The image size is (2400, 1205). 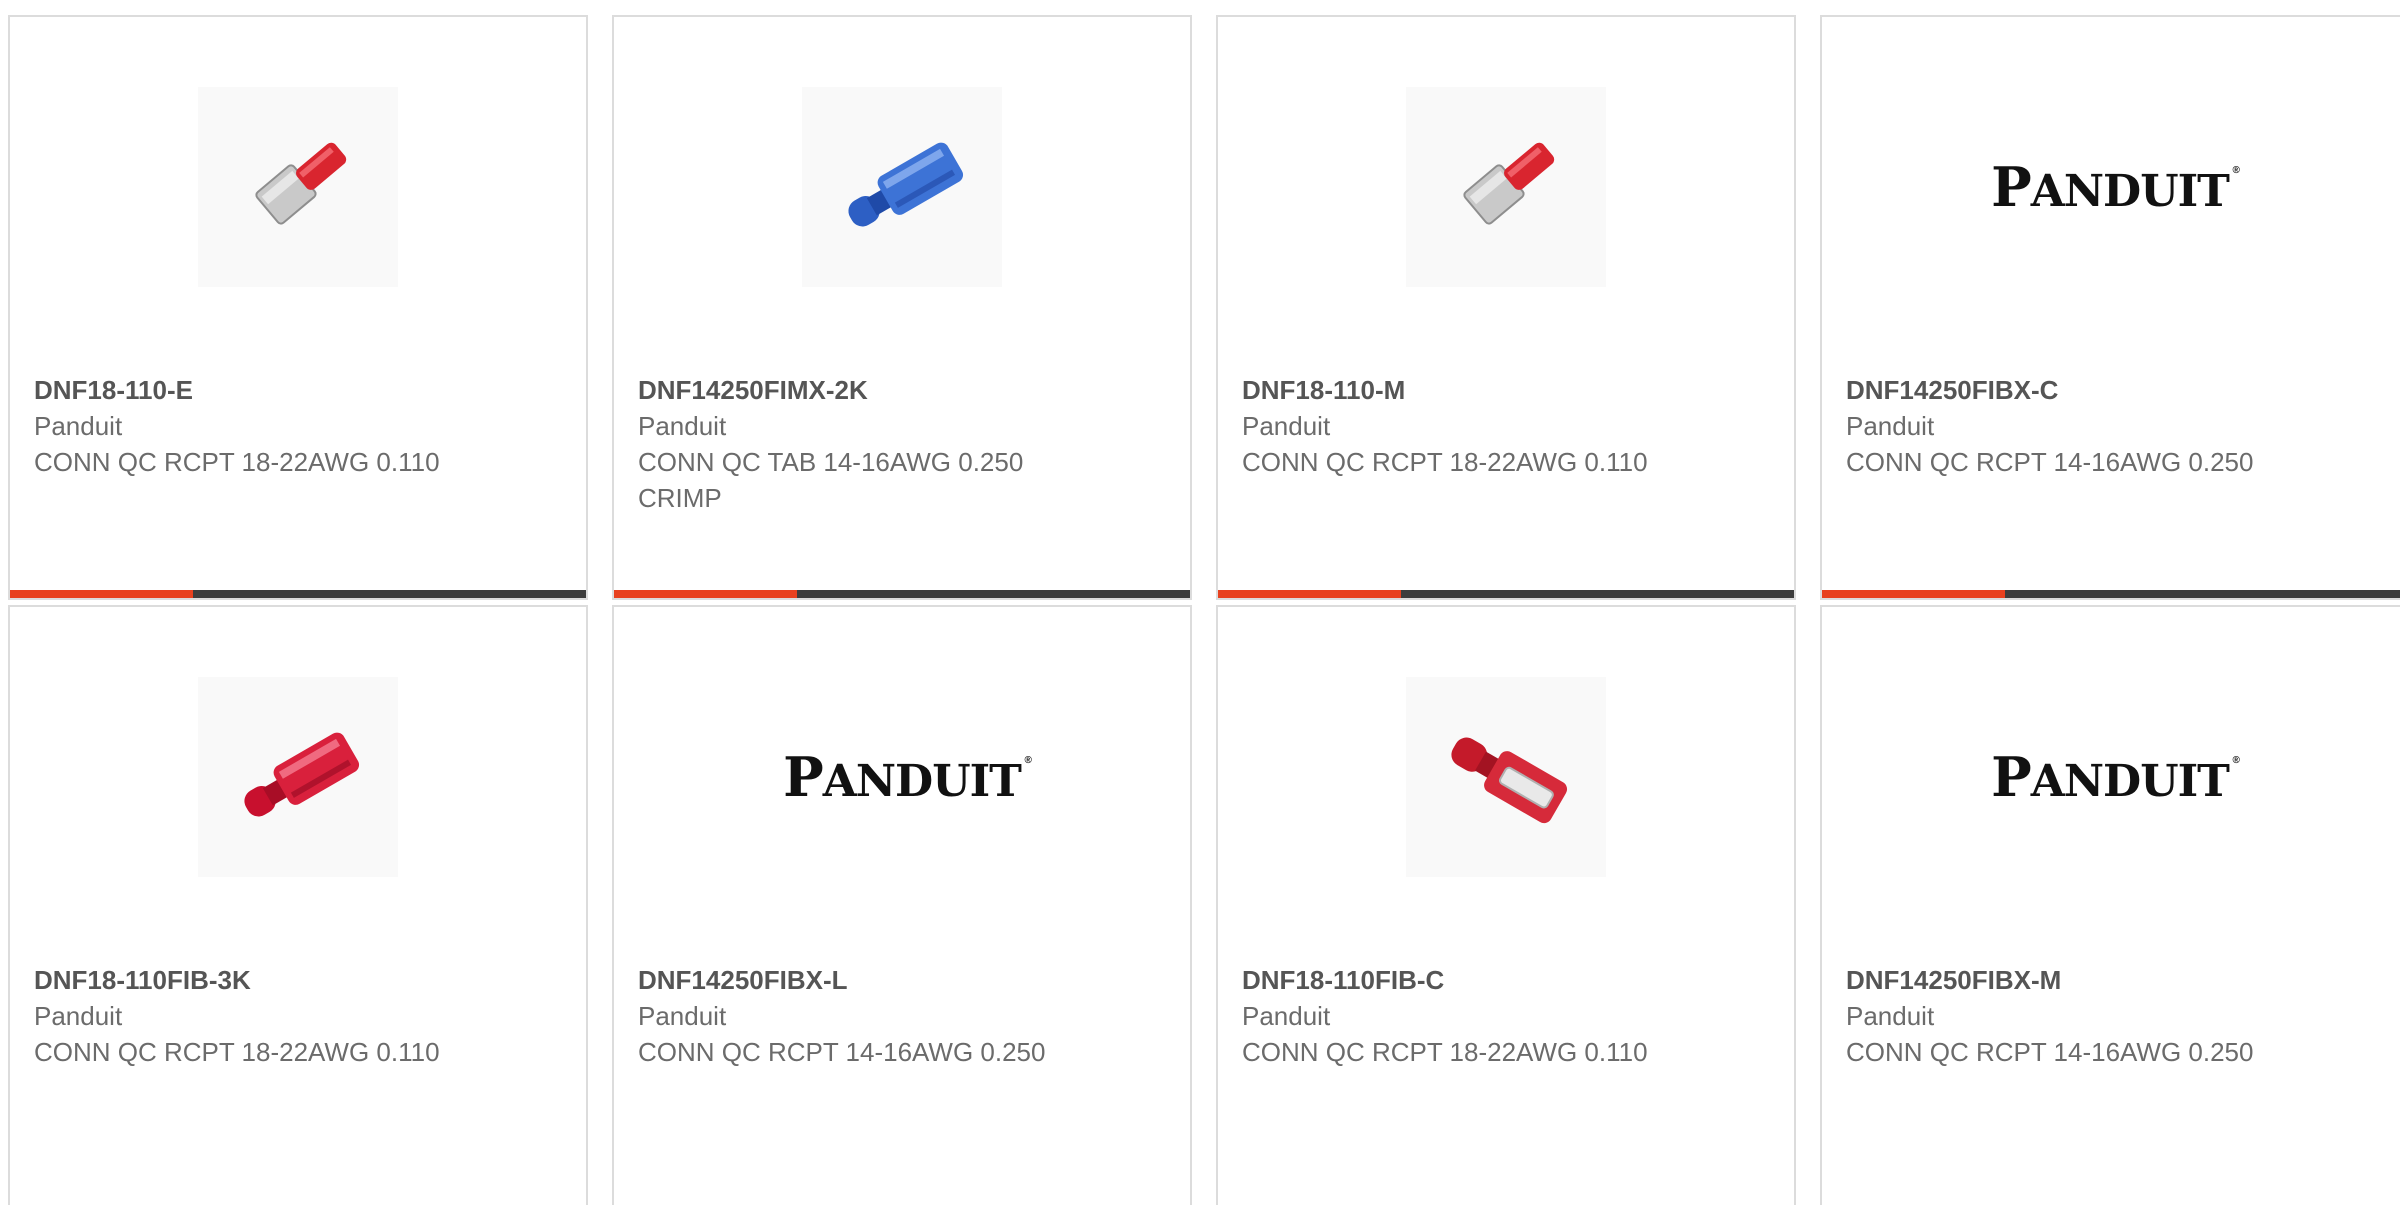 What do you see at coordinates (2115, 980) in the screenshot?
I see `part-number: DNF14250FIBX-M` at bounding box center [2115, 980].